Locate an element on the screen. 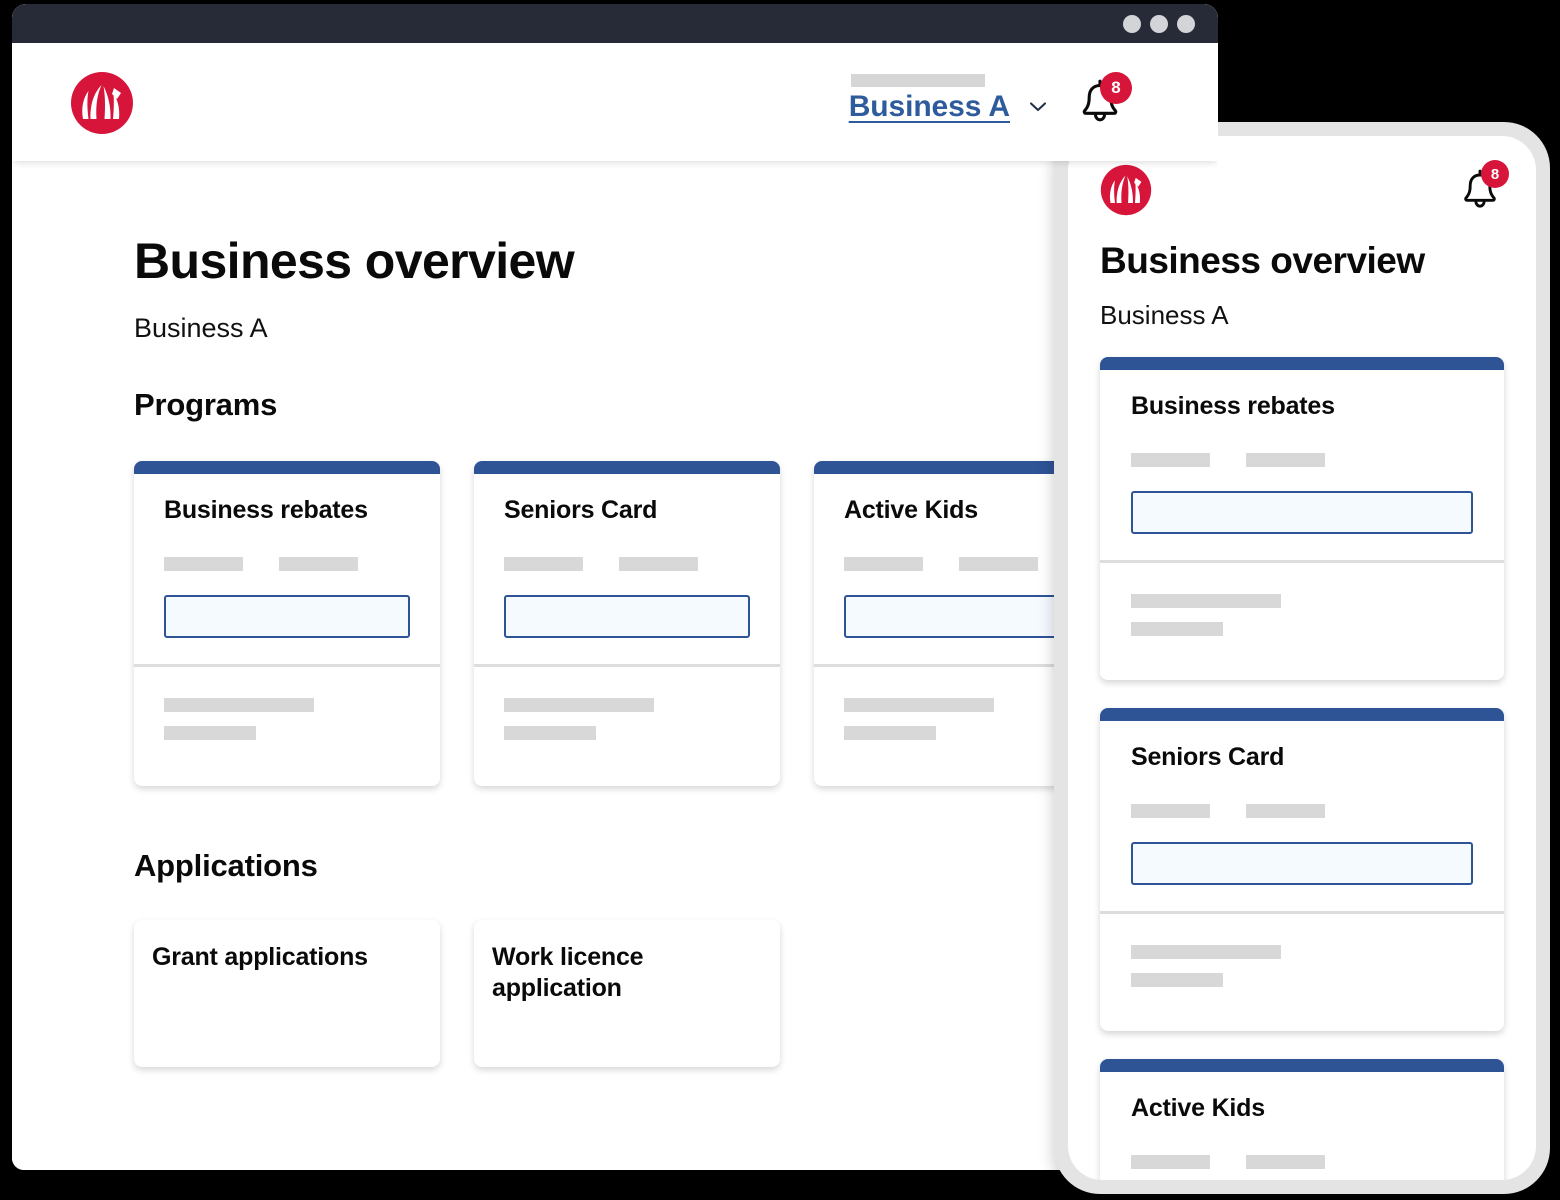 This screenshot has height=1200, width=1560. window-controls is located at coordinates (1159, 23).